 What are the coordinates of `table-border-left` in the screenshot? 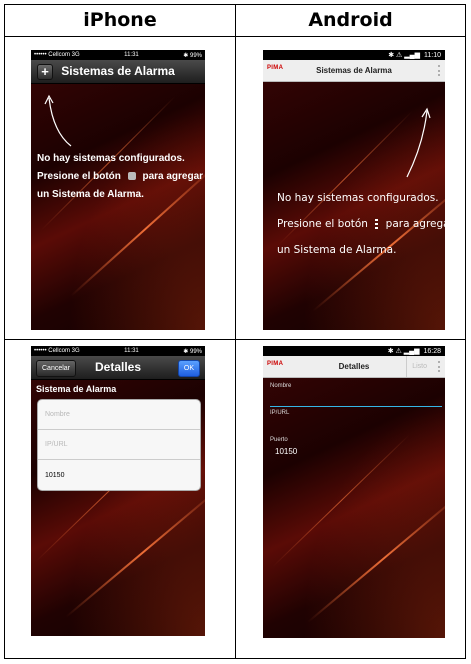 It's located at (4, 331).